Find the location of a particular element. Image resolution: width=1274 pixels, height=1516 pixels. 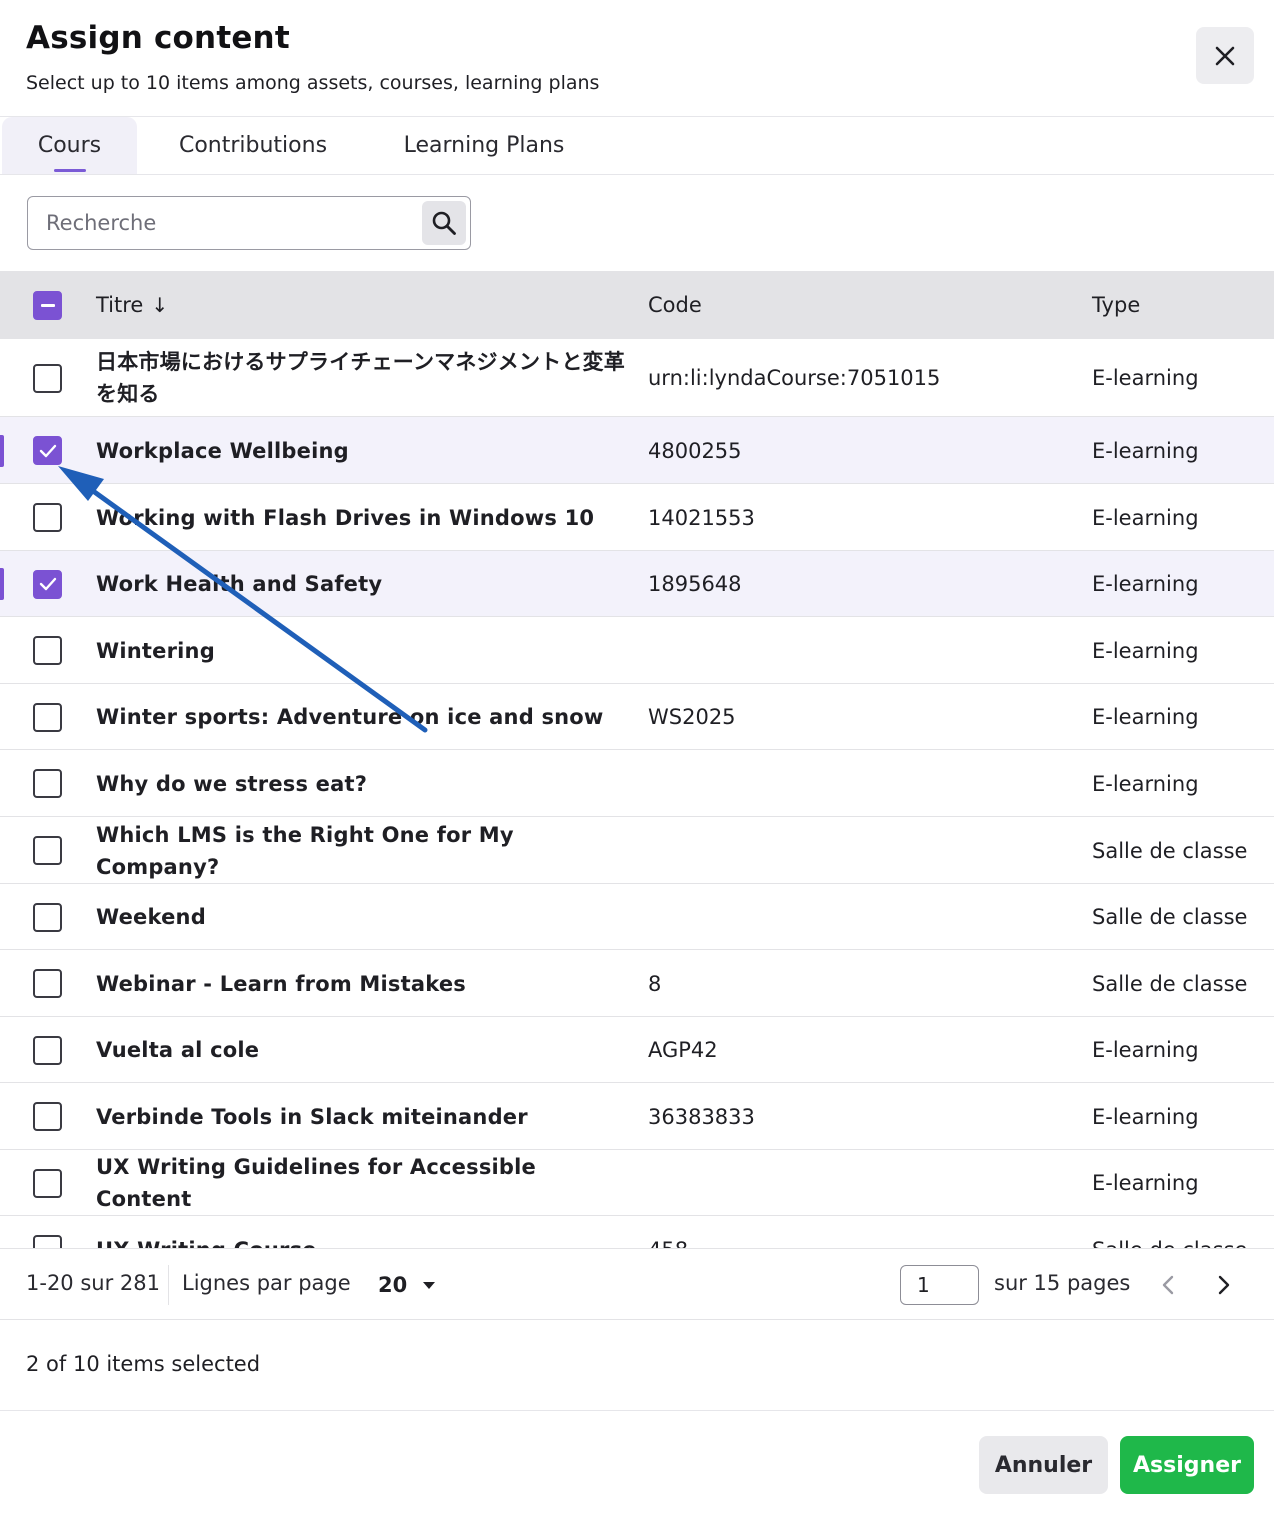

row-title: Working with Flash Drives in Windows 10 is located at coordinates (345, 517).